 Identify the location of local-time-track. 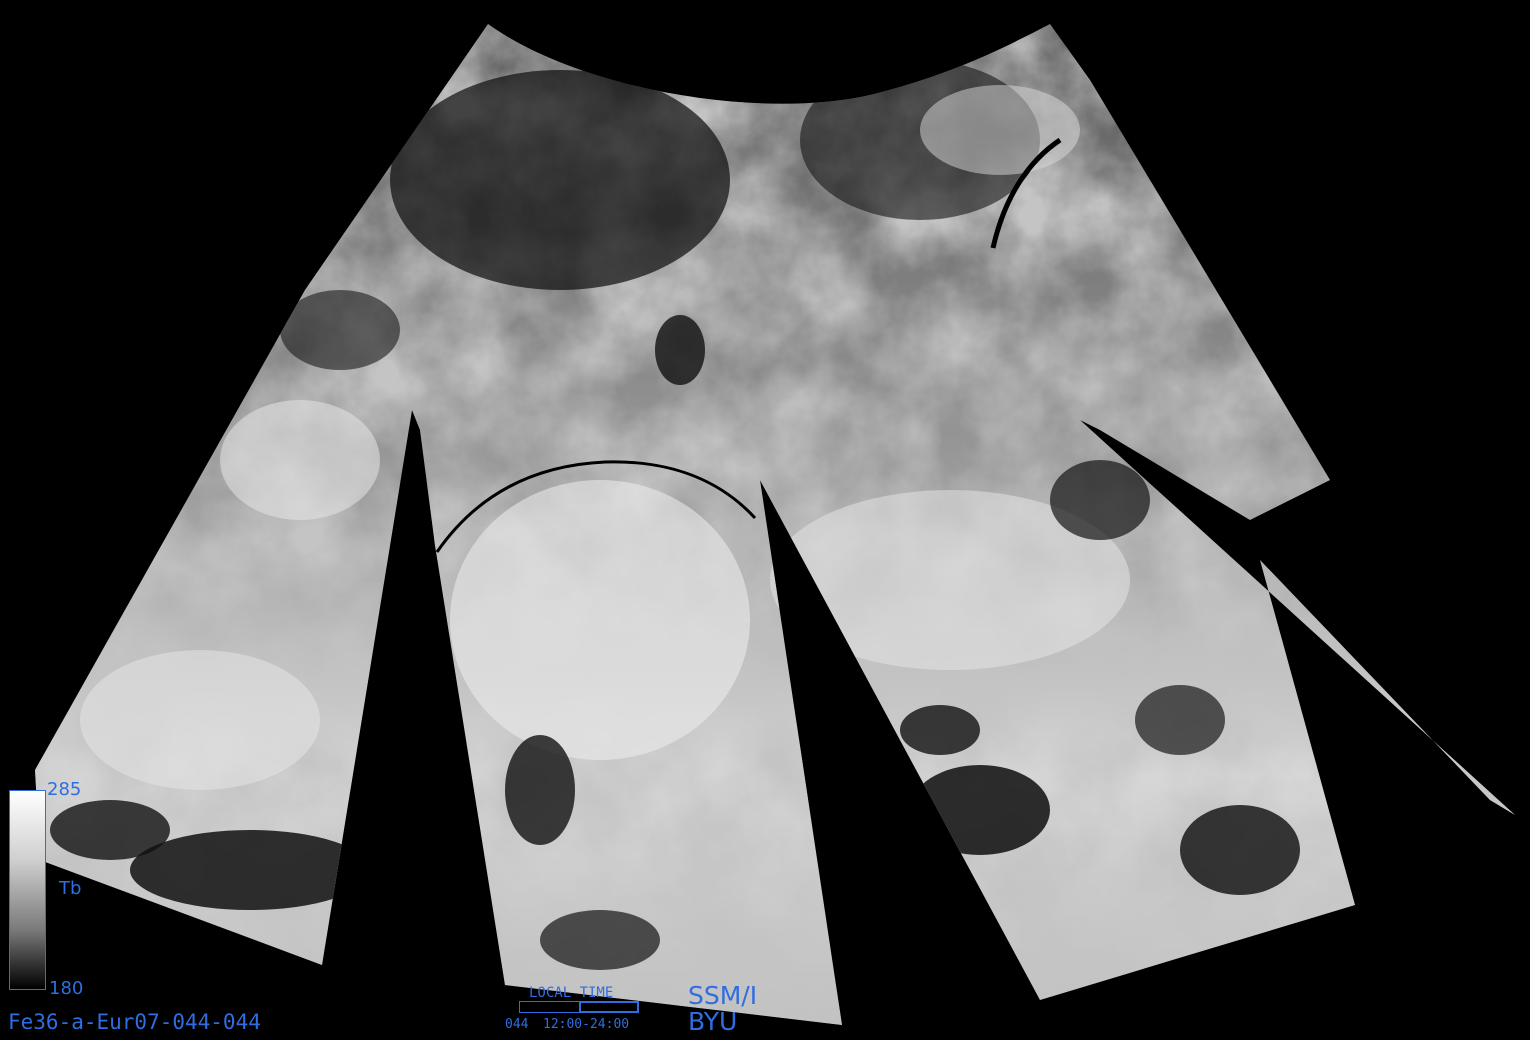
(579, 1007).